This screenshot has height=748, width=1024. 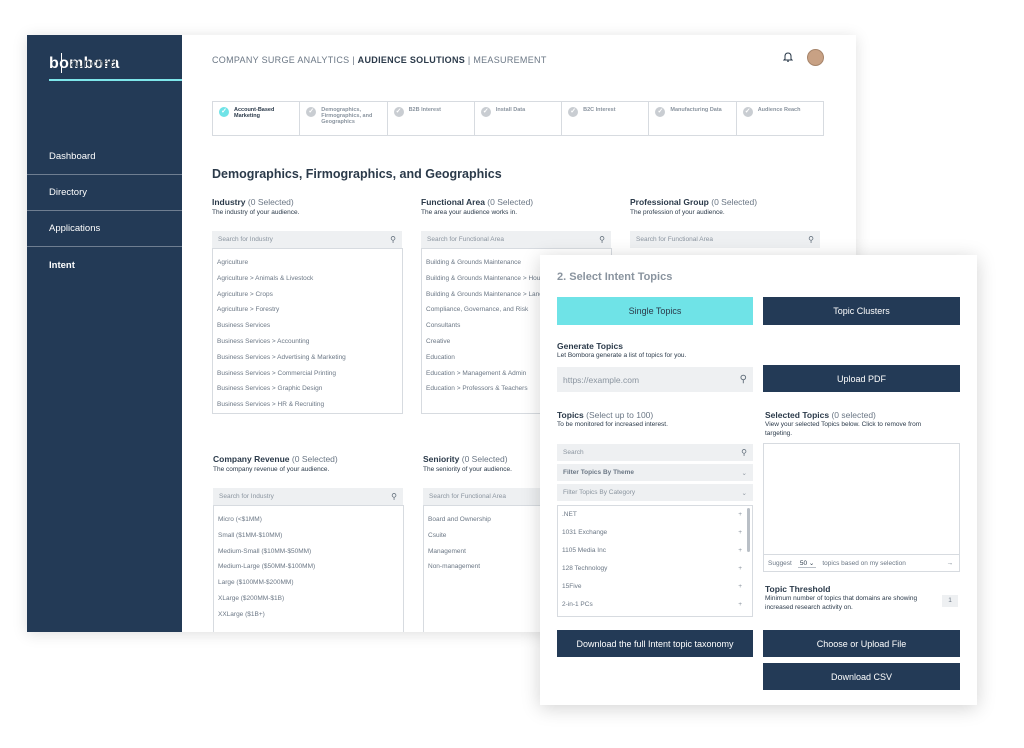 I want to click on list-item: Business Services > Accounting, so click(x=307, y=342).